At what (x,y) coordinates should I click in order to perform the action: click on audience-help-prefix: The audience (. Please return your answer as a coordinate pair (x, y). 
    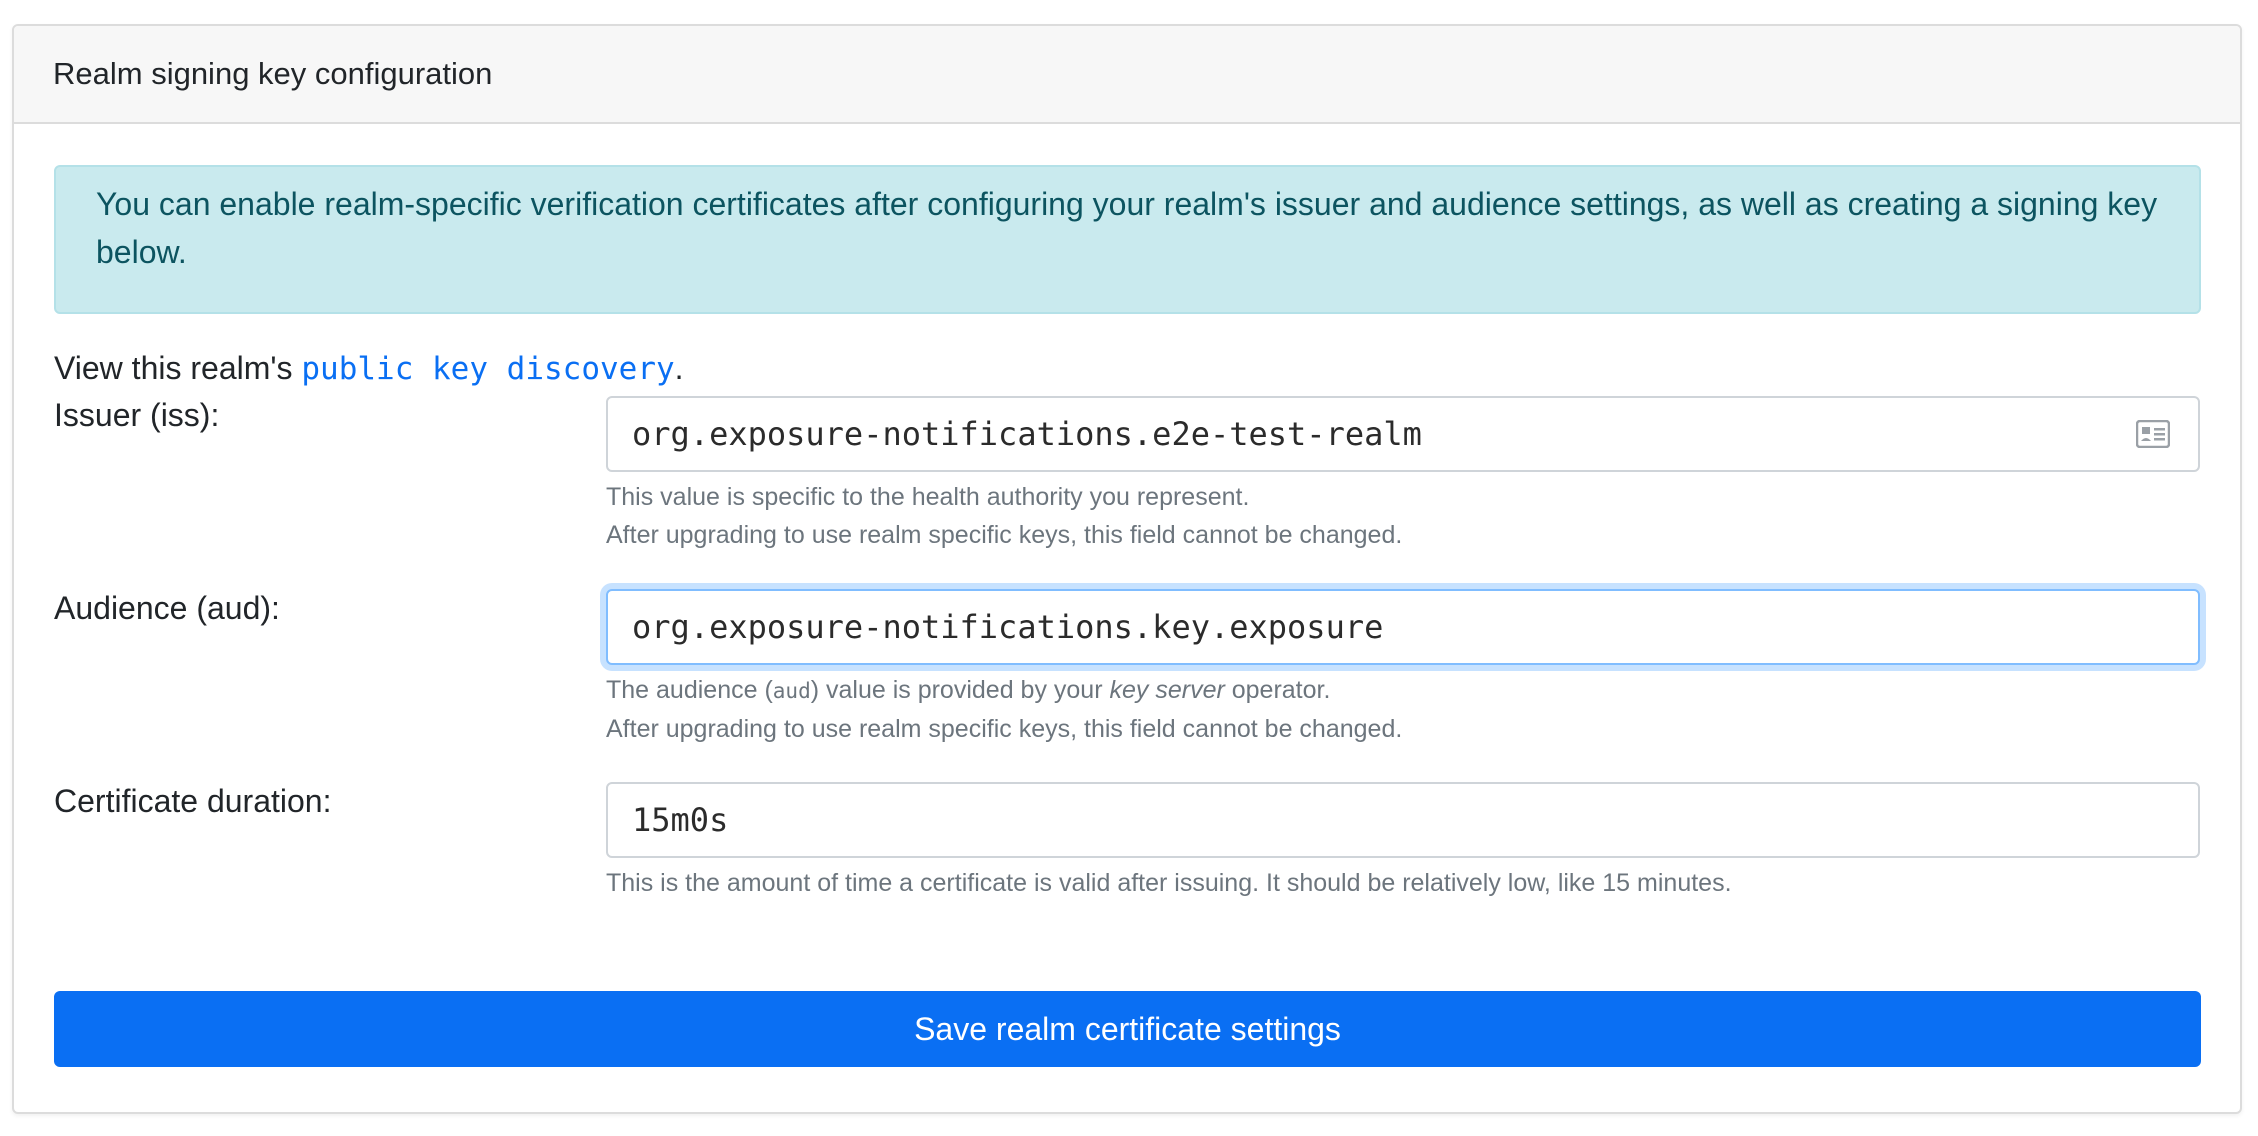
    Looking at the image, I should click on (689, 690).